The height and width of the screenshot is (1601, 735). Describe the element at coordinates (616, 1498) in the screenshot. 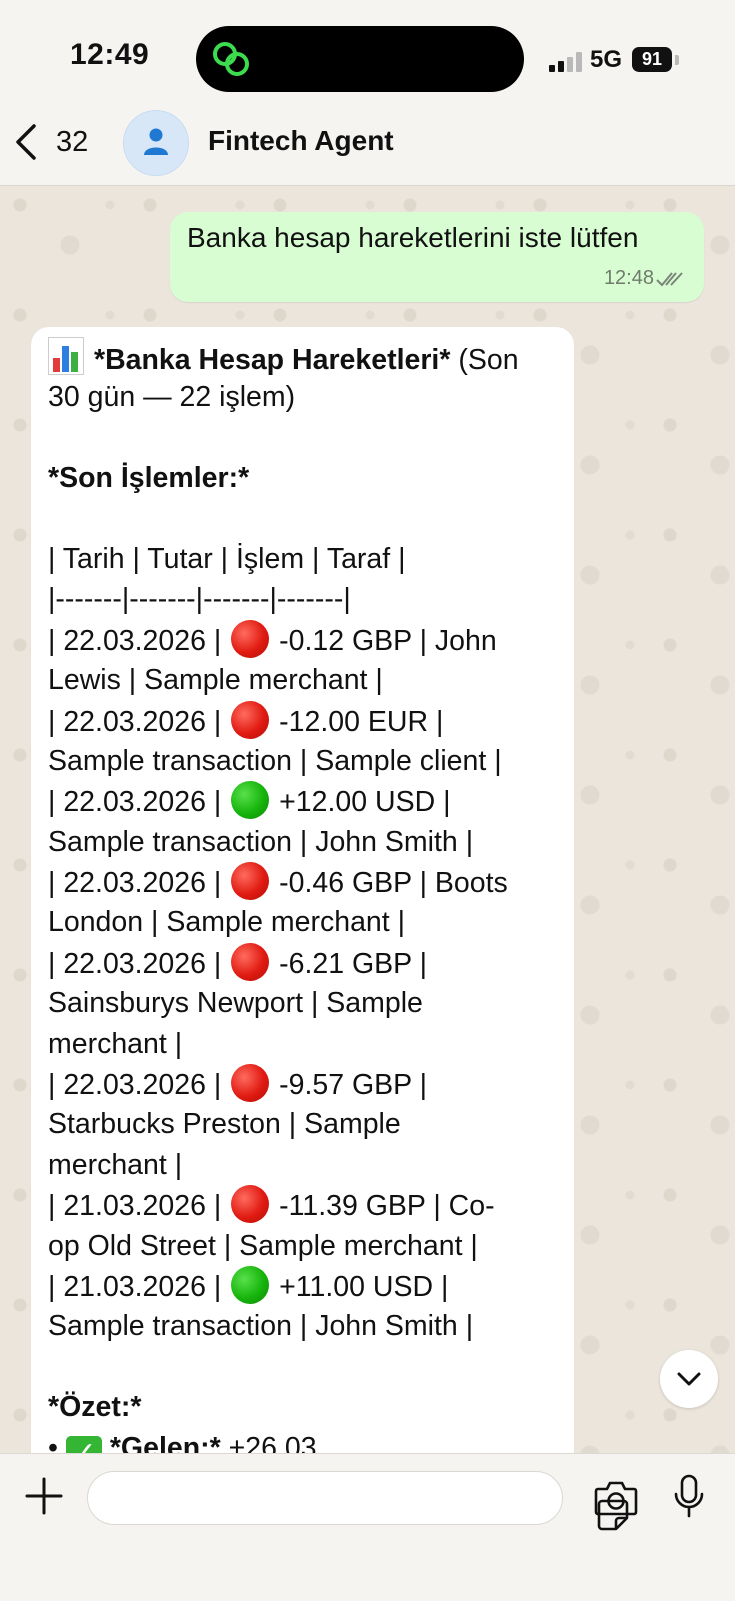

I see `camera-icon` at that location.